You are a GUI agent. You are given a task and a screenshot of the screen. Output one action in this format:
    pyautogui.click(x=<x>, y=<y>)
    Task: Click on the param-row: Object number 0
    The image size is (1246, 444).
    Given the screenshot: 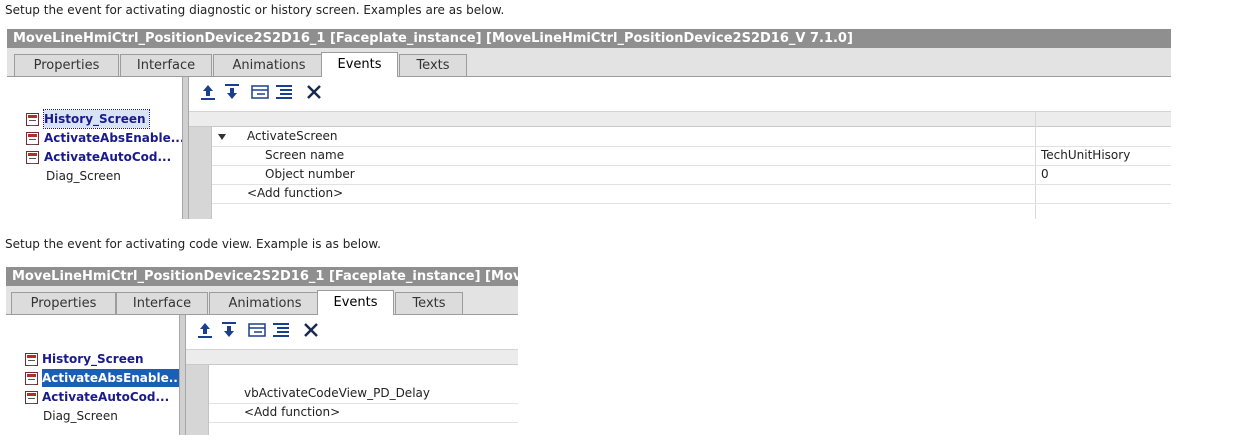 What is the action you would take?
    pyautogui.click(x=680, y=175)
    